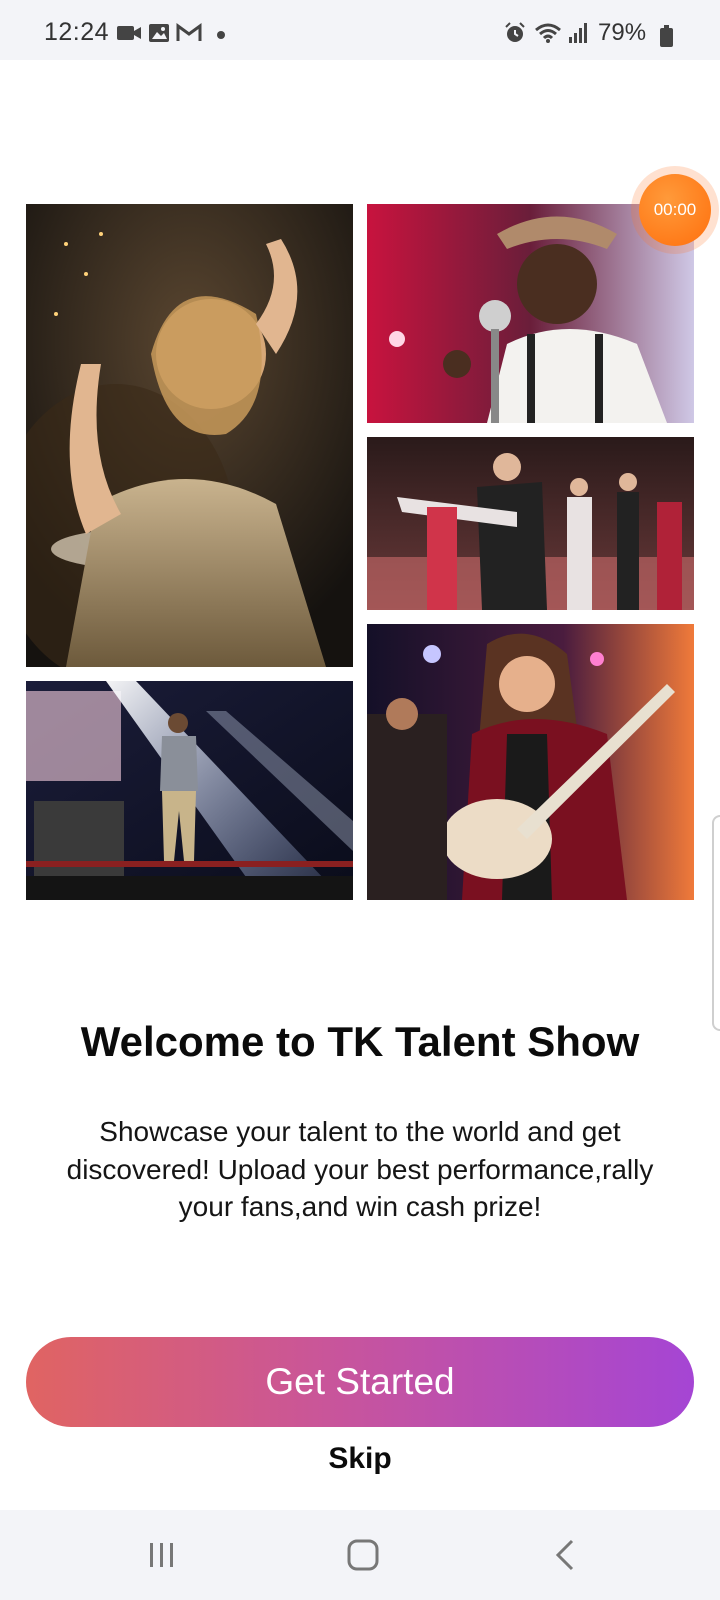  I want to click on gallery-icon, so click(159, 33).